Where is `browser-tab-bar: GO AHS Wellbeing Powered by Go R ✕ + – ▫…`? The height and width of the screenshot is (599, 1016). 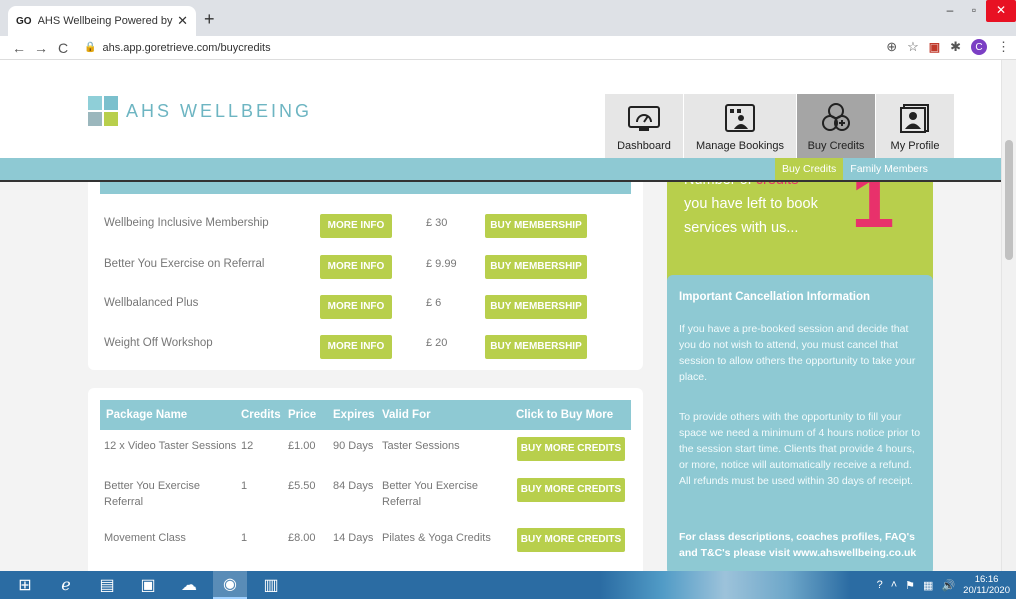 browser-tab-bar: GO AHS Wellbeing Powered by Go R ✕ + – ▫… is located at coordinates (508, 18).